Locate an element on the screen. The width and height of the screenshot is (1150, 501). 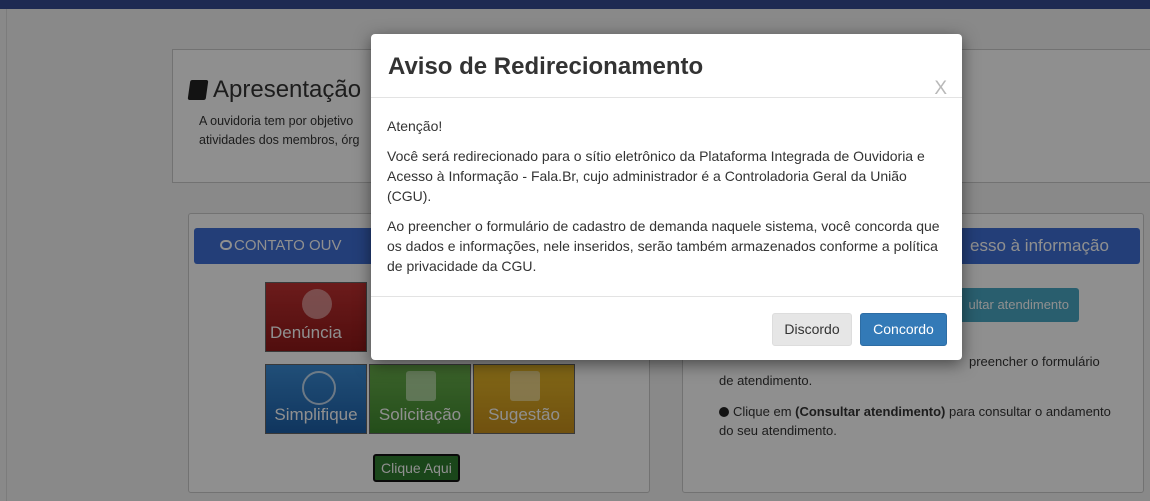
tile-denuncia: Denúncia is located at coordinates (316, 317).